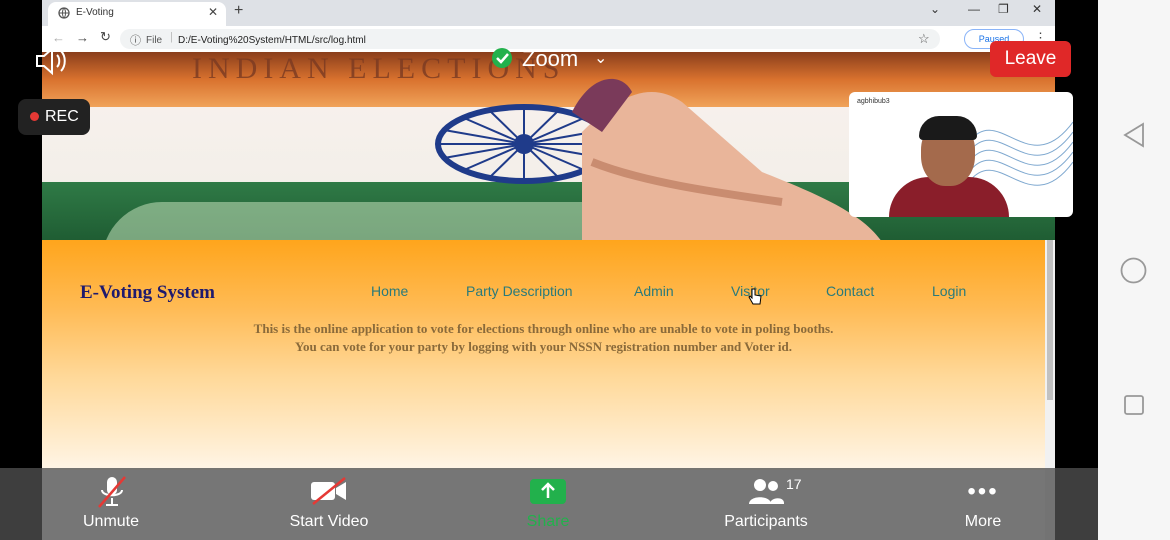 The image size is (1170, 540). Describe the element at coordinates (135, 40) in the screenshot. I see `info-icon: ⓘ` at that location.